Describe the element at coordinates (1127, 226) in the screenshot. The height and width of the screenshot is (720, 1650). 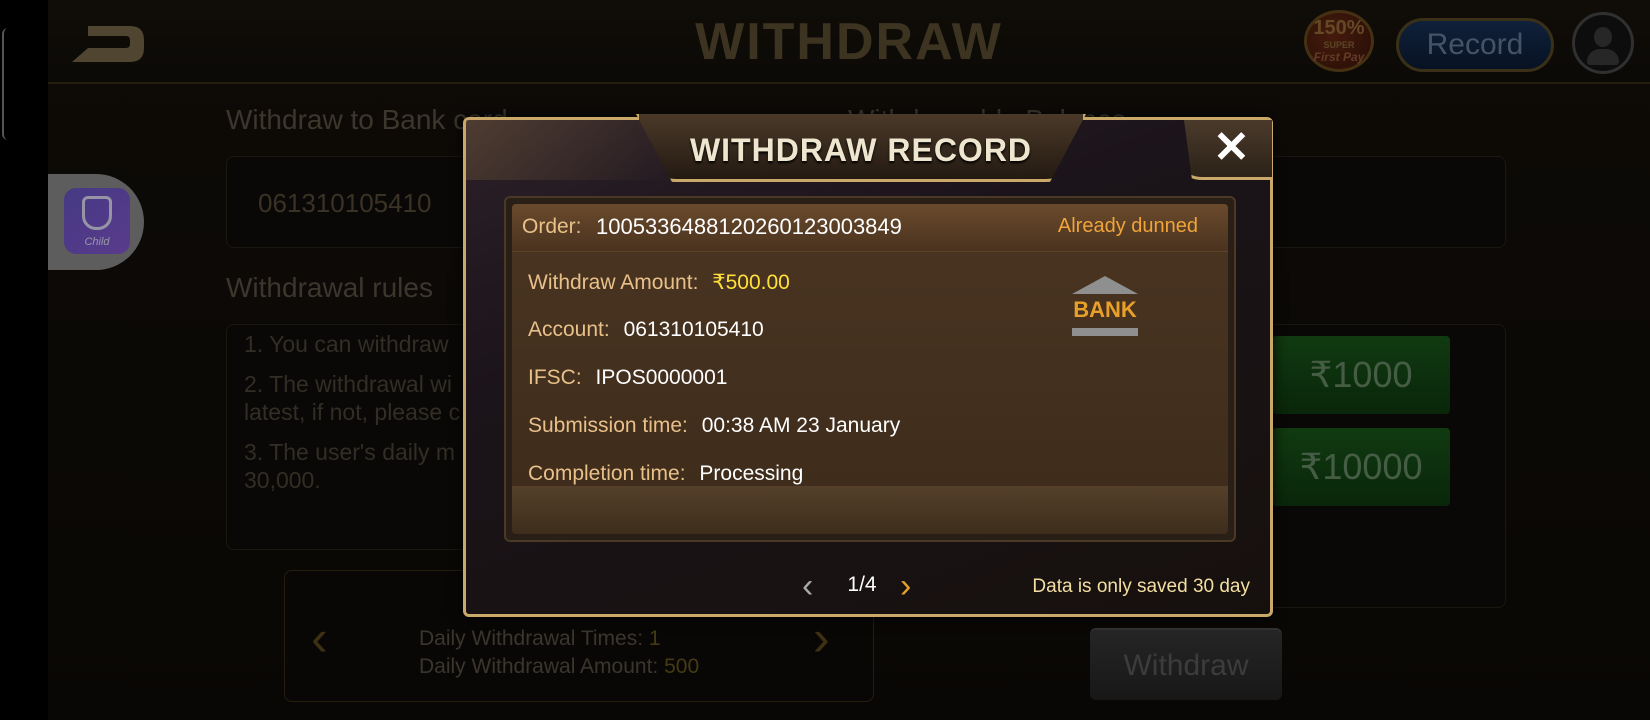
I see `order-status: Already dunned` at that location.